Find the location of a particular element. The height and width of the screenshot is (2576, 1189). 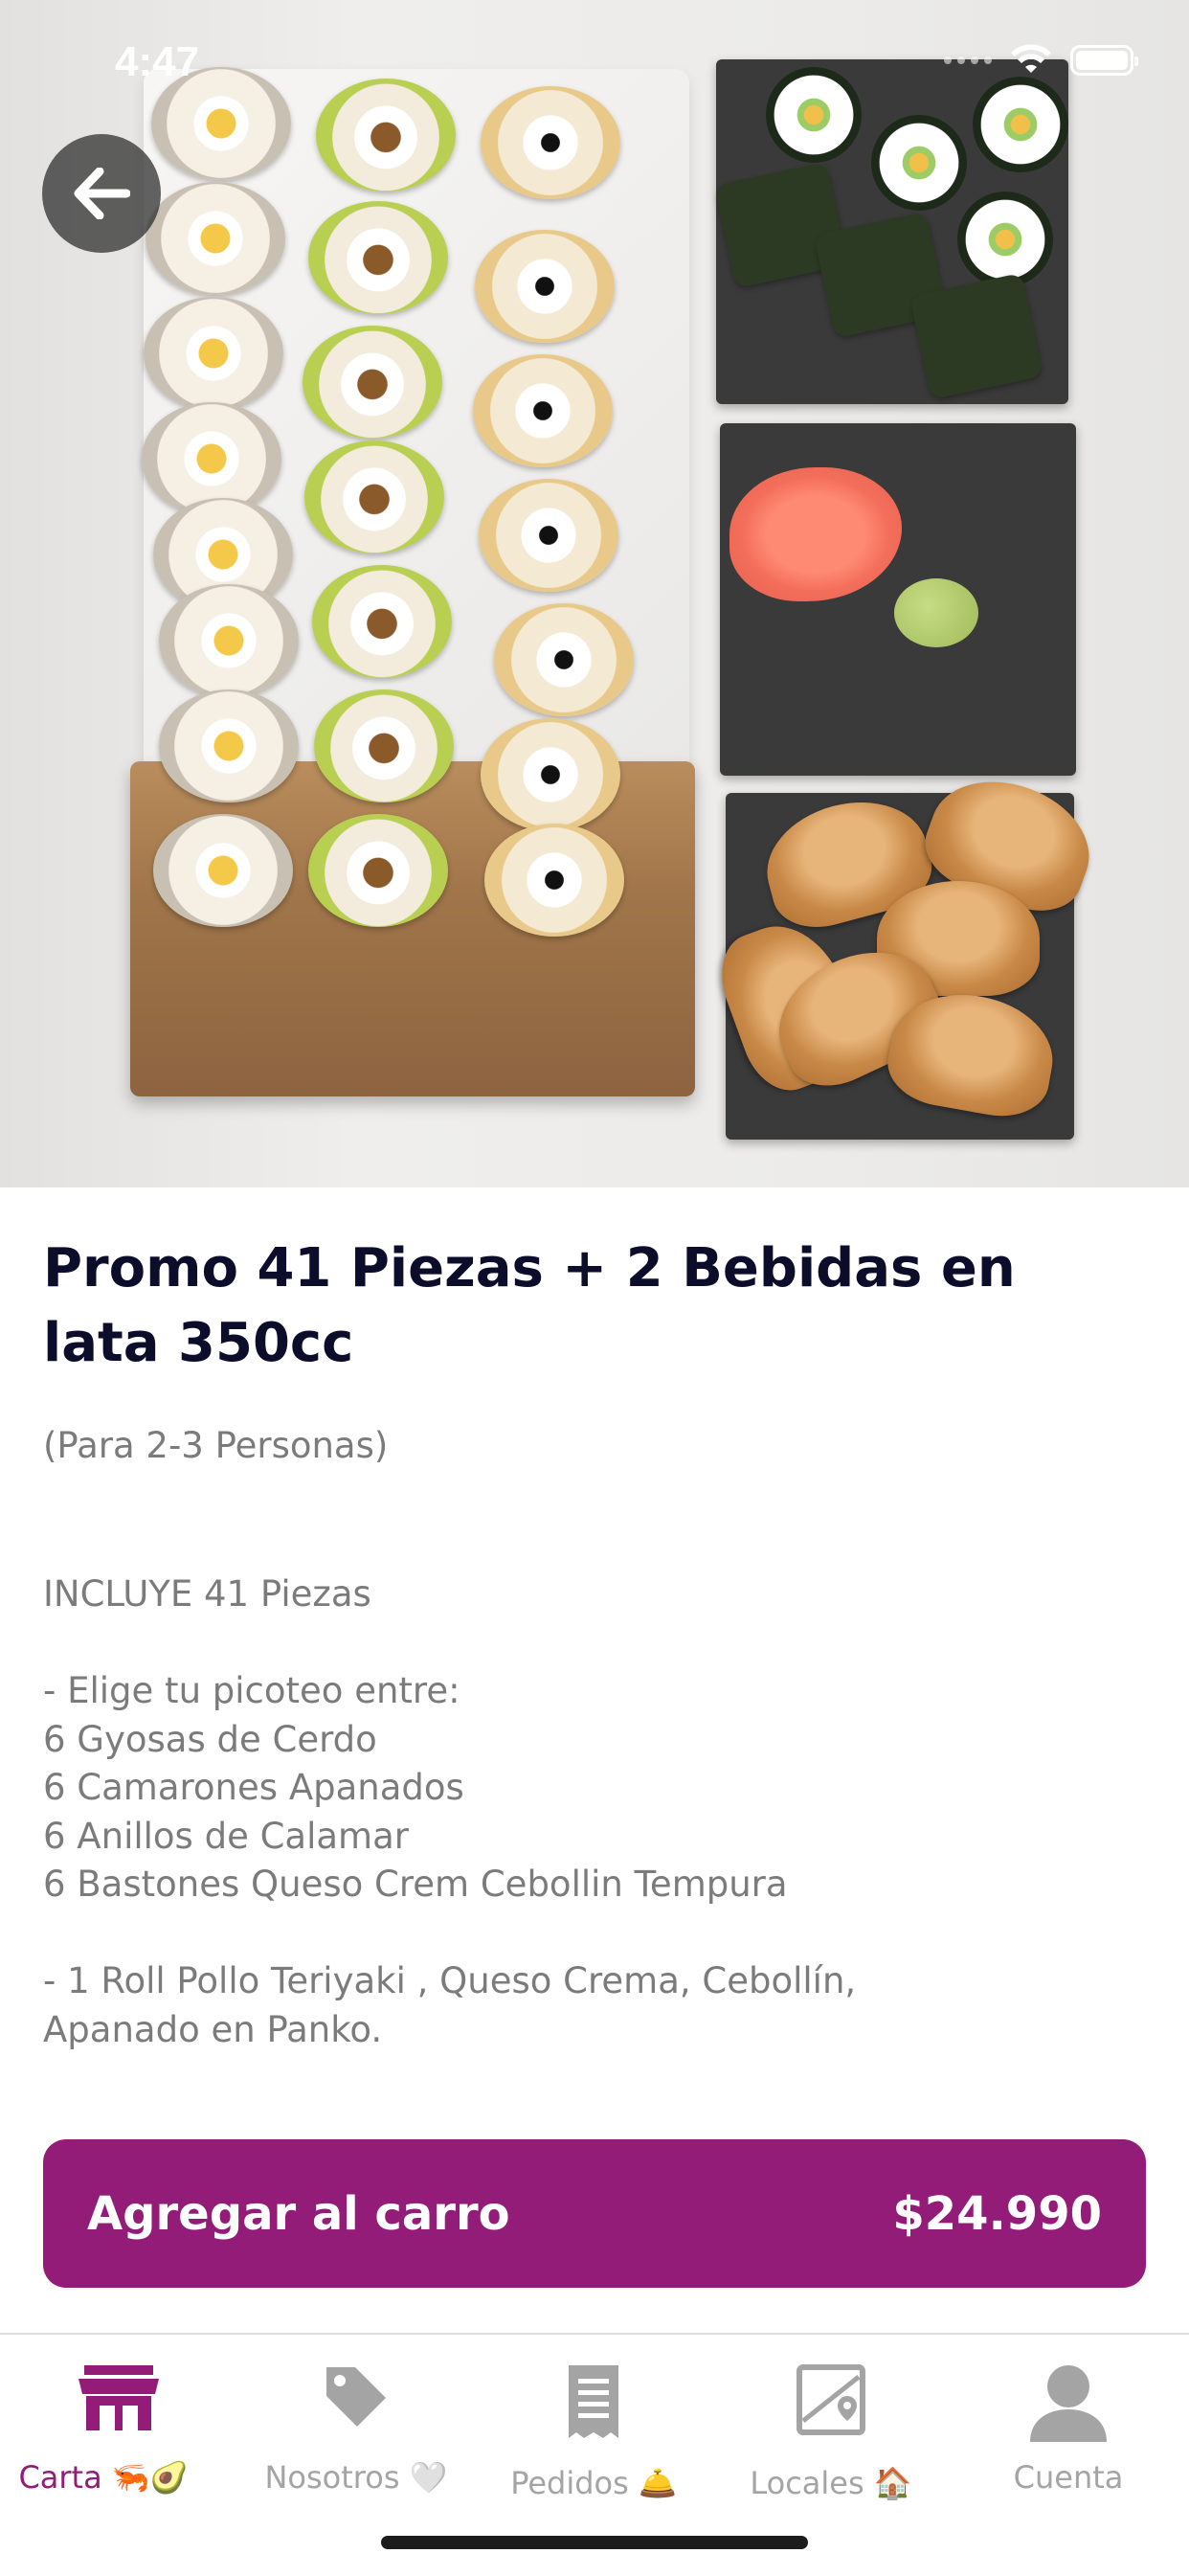

tab-nosotros: Nosotros 🤍 is located at coordinates (356, 2430).